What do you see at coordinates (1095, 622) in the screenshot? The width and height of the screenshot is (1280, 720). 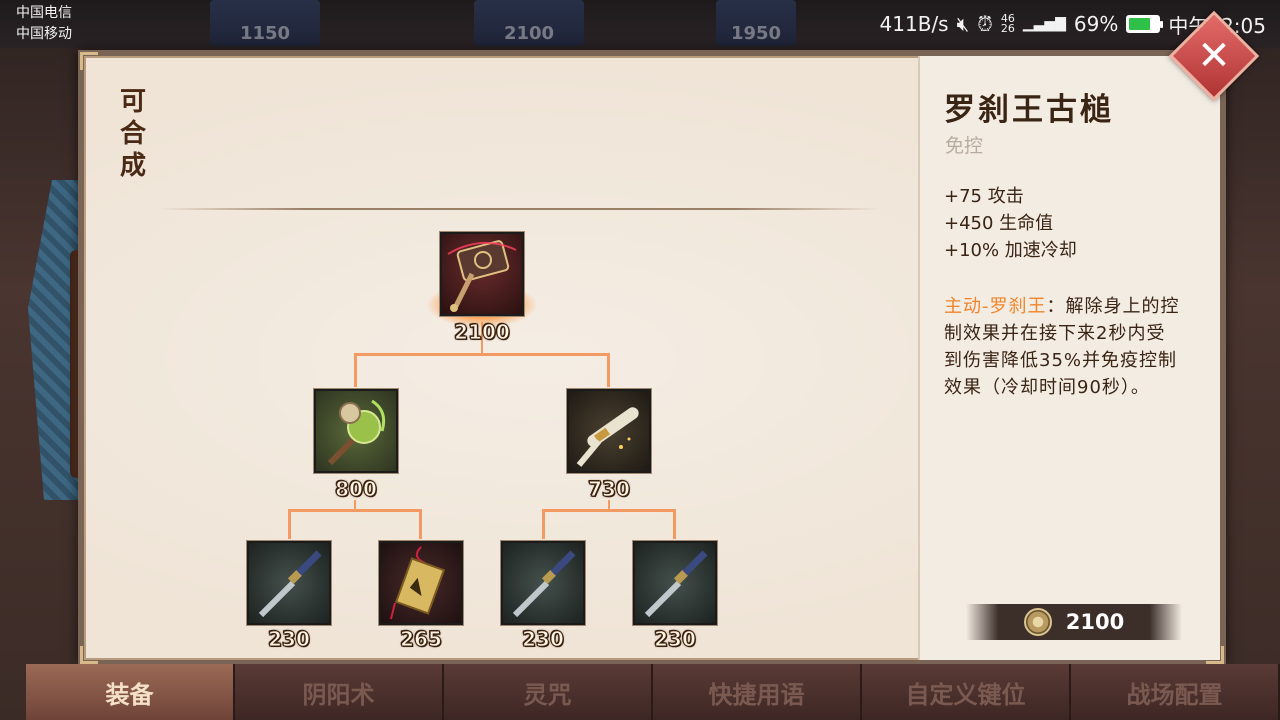 I see `total-price: 2100` at bounding box center [1095, 622].